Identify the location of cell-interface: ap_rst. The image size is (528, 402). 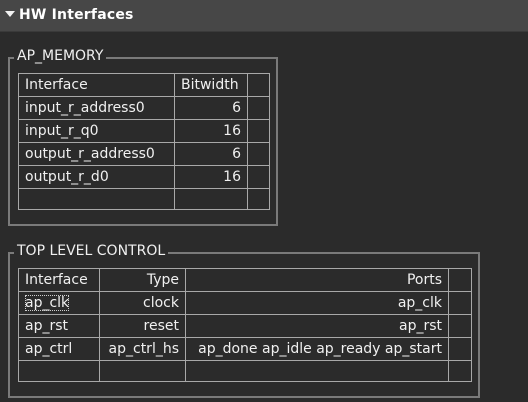
(59, 326).